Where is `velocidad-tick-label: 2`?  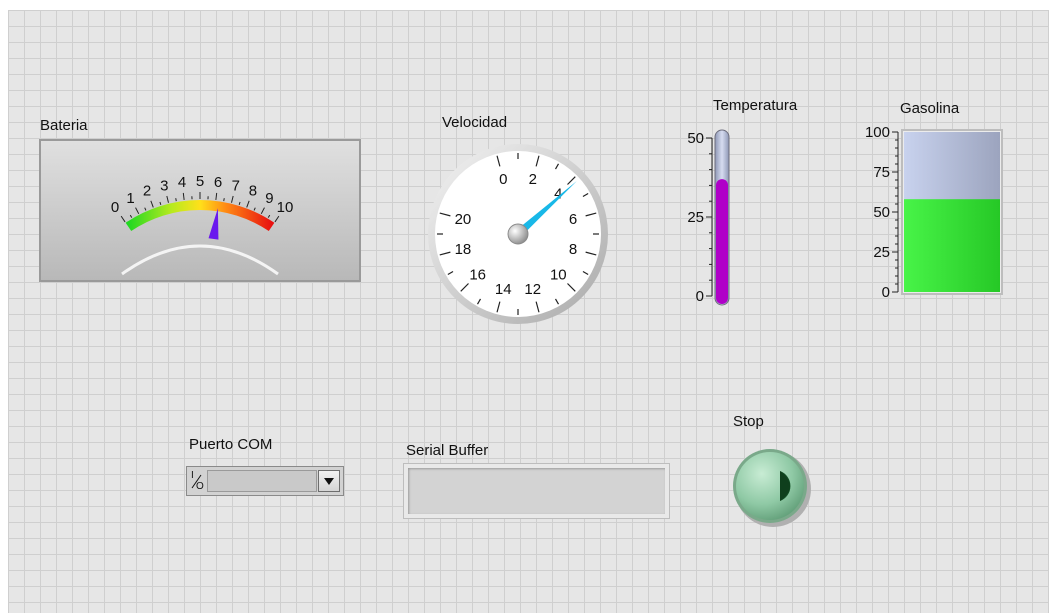 velocidad-tick-label: 2 is located at coordinates (533, 179).